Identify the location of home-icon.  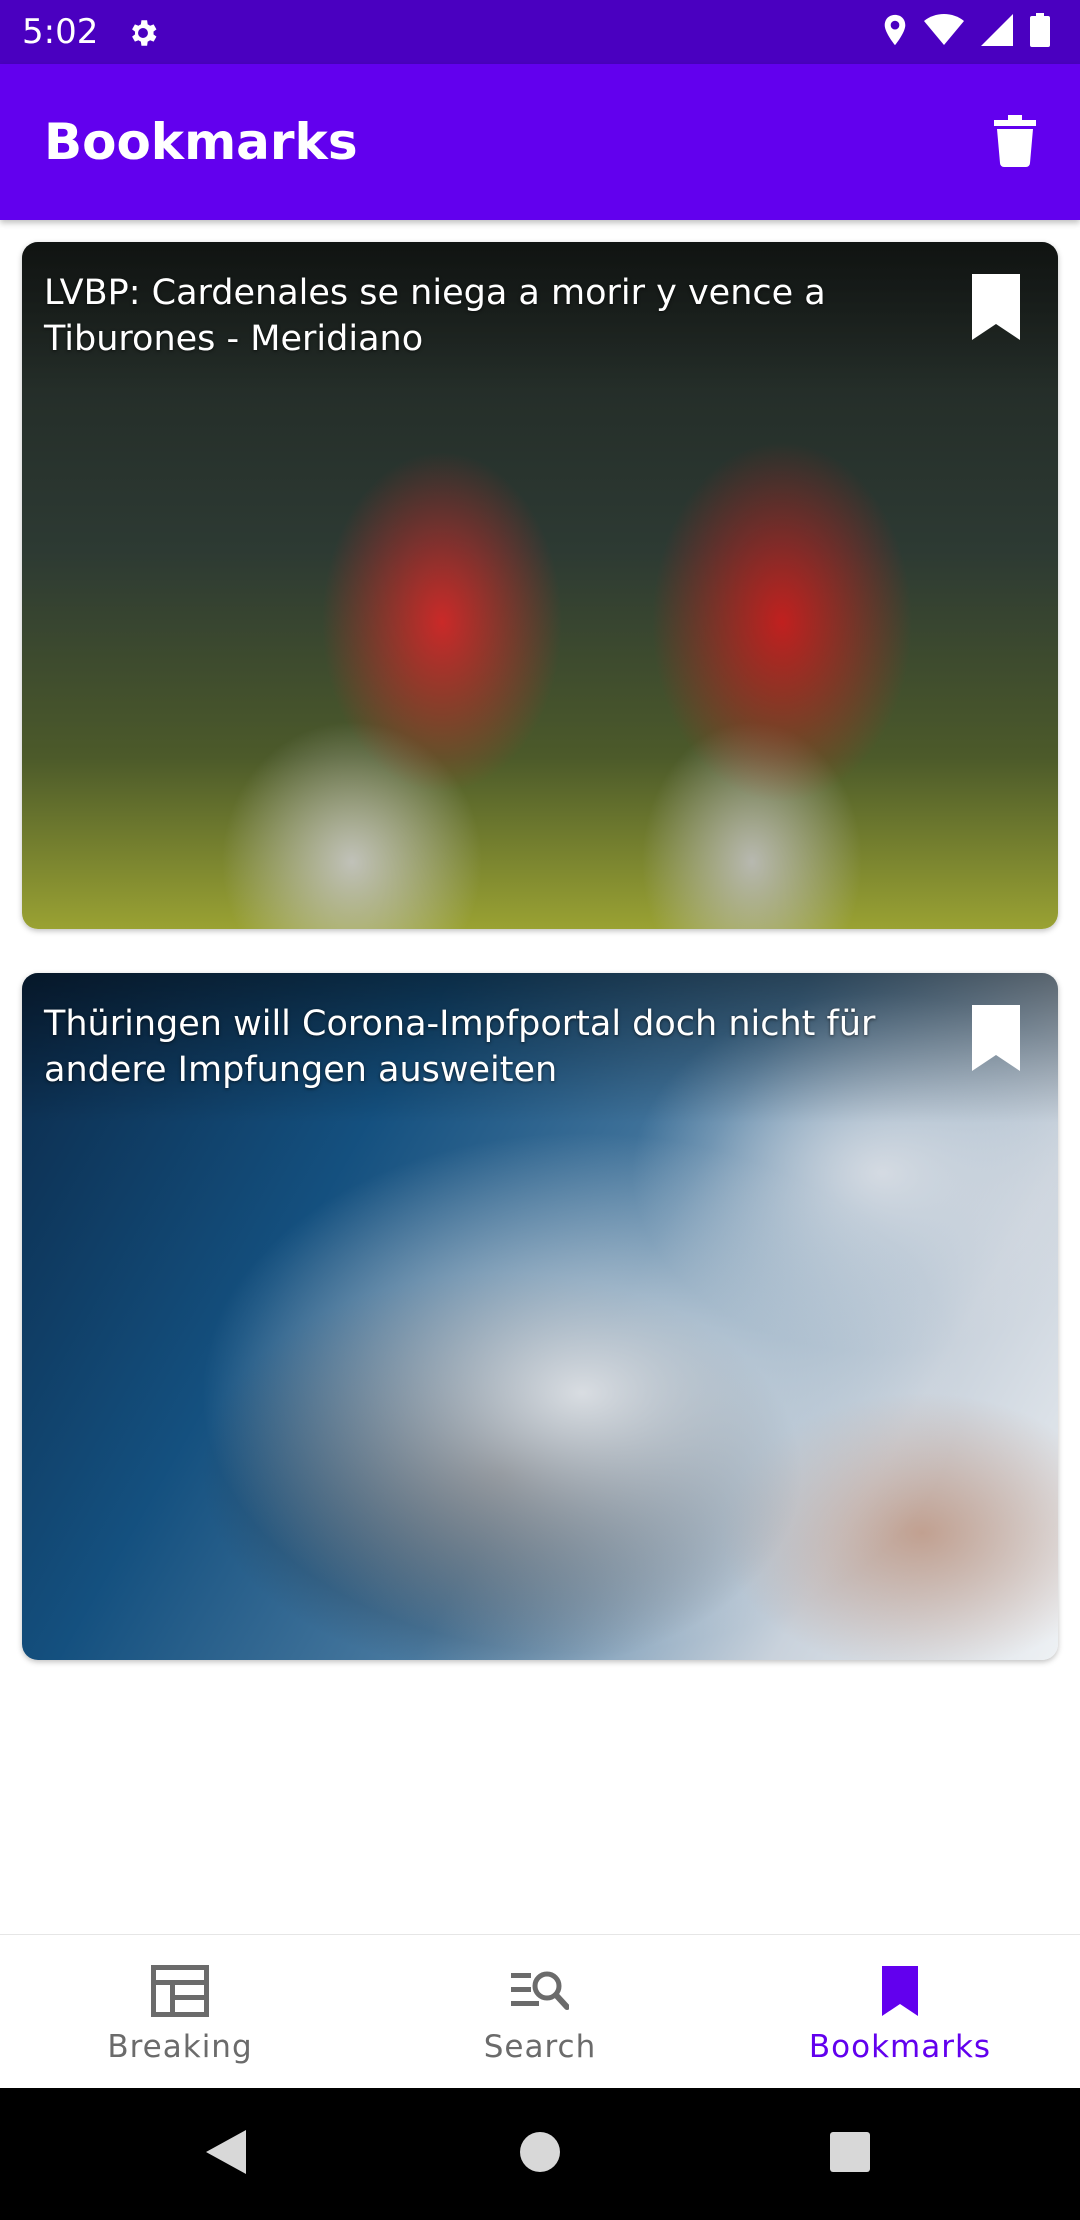
(540, 2154).